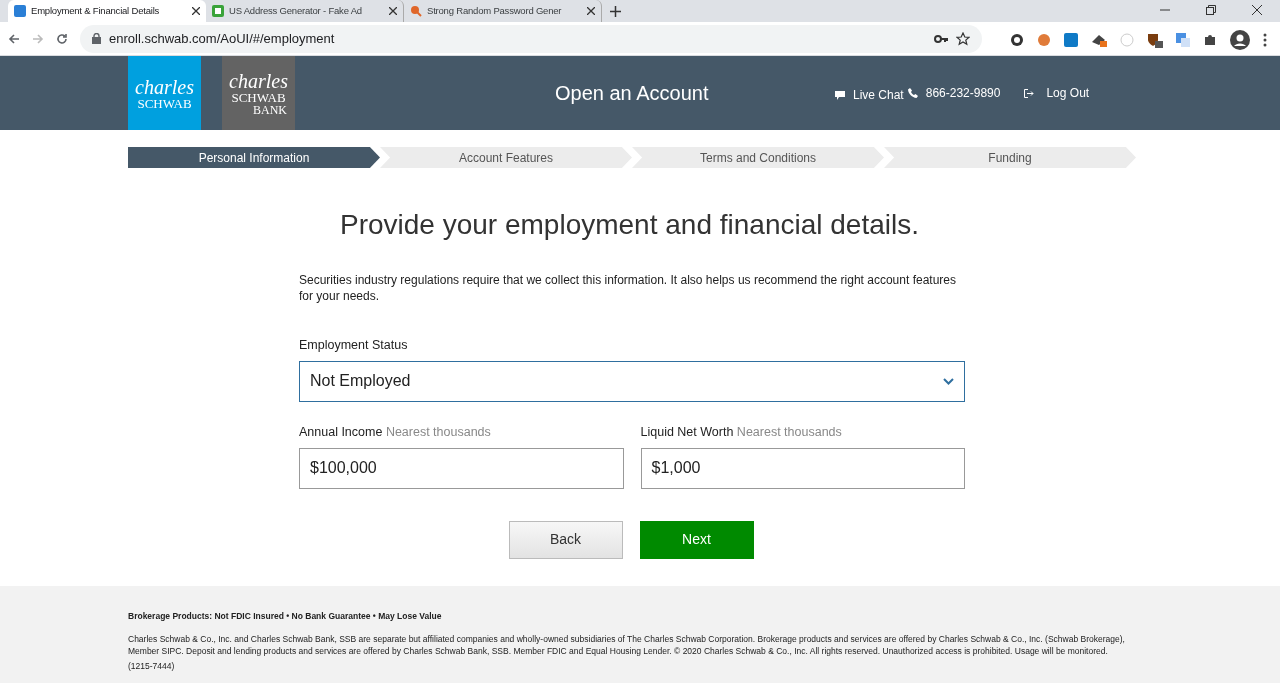 This screenshot has width=1280, height=683. I want to click on field-label: Annual Income Nearest thousands, so click(395, 432).